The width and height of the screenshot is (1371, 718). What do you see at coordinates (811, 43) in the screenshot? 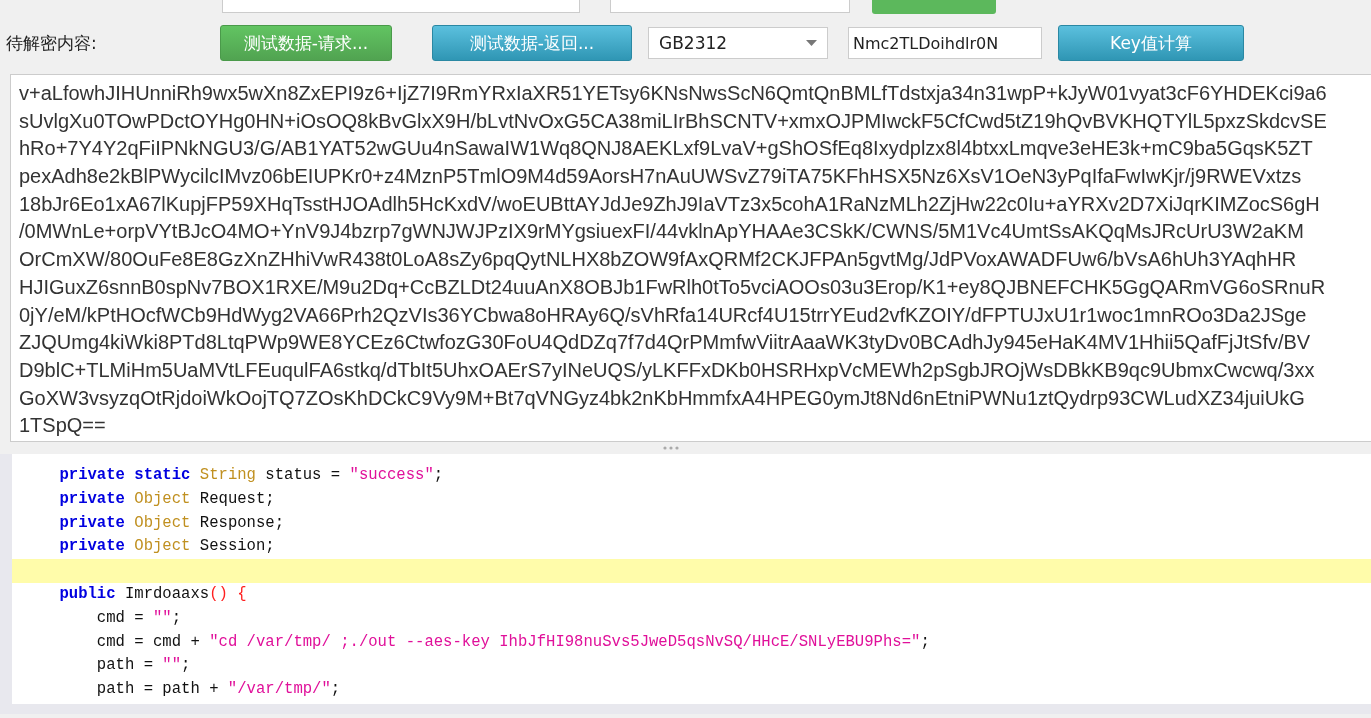
I see `caret-icon` at bounding box center [811, 43].